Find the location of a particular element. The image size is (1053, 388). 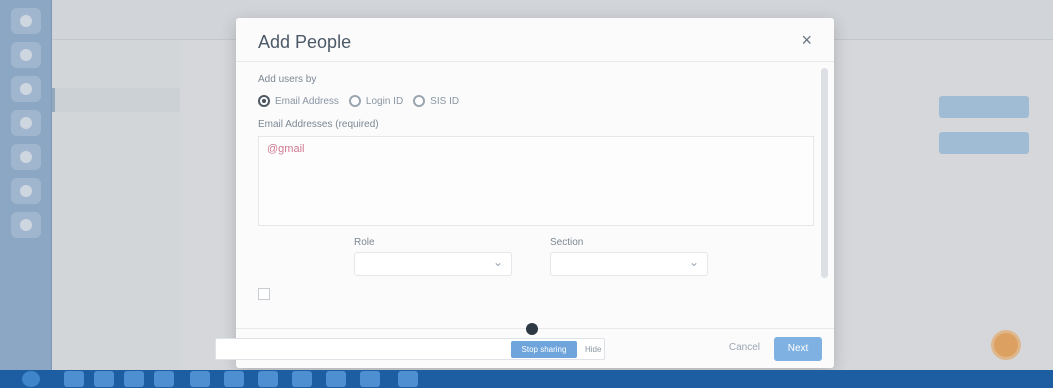

ie-icon is located at coordinates (74, 379).